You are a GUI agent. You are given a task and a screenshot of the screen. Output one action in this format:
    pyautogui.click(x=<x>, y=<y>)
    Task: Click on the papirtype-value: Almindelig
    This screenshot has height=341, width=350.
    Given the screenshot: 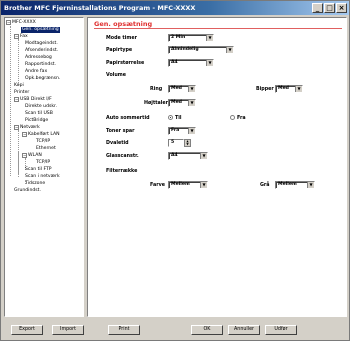 What is the action you would take?
    pyautogui.click(x=185, y=49)
    